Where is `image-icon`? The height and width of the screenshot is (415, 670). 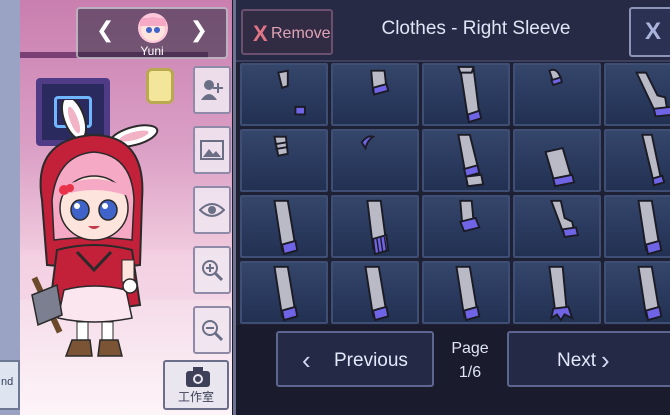
image-icon is located at coordinates (212, 150).